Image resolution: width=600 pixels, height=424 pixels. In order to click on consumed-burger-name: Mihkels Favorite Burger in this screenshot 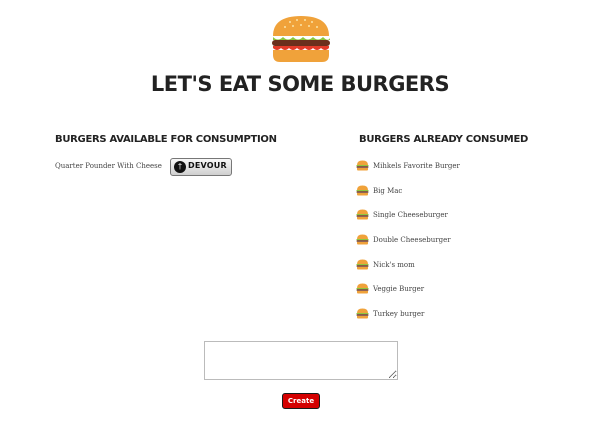, I will do `click(416, 166)`.